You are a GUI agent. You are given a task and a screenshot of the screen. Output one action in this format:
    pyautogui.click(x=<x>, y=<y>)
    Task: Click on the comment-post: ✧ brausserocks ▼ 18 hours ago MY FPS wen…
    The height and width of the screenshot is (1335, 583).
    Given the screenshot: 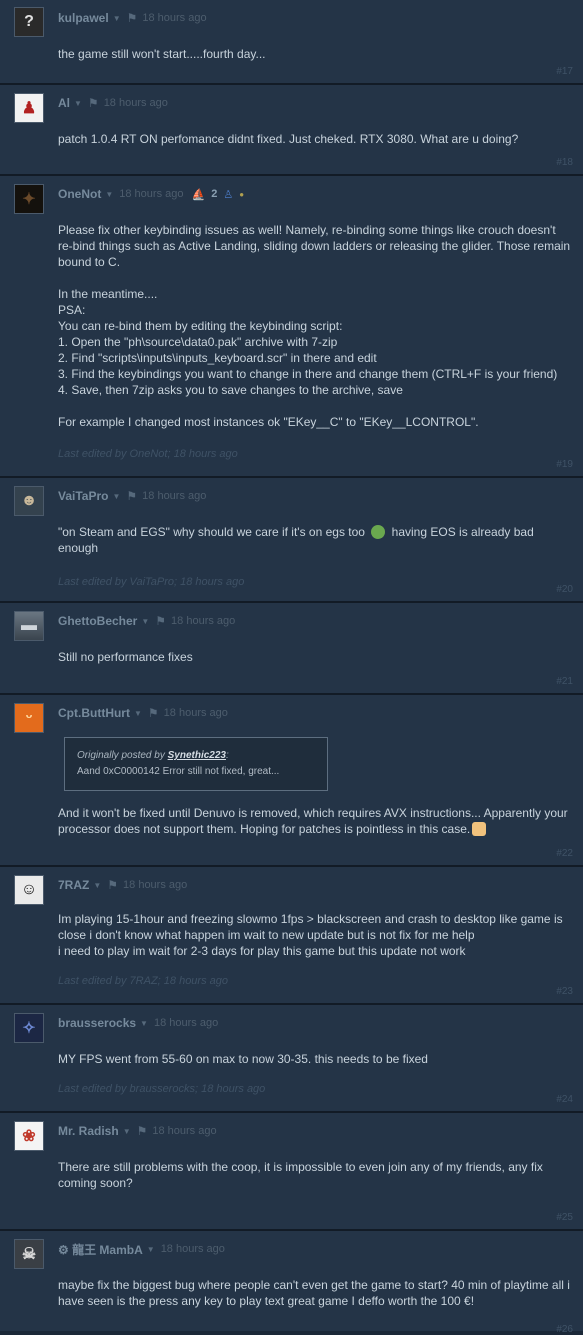 What is the action you would take?
    pyautogui.click(x=291, y=1059)
    